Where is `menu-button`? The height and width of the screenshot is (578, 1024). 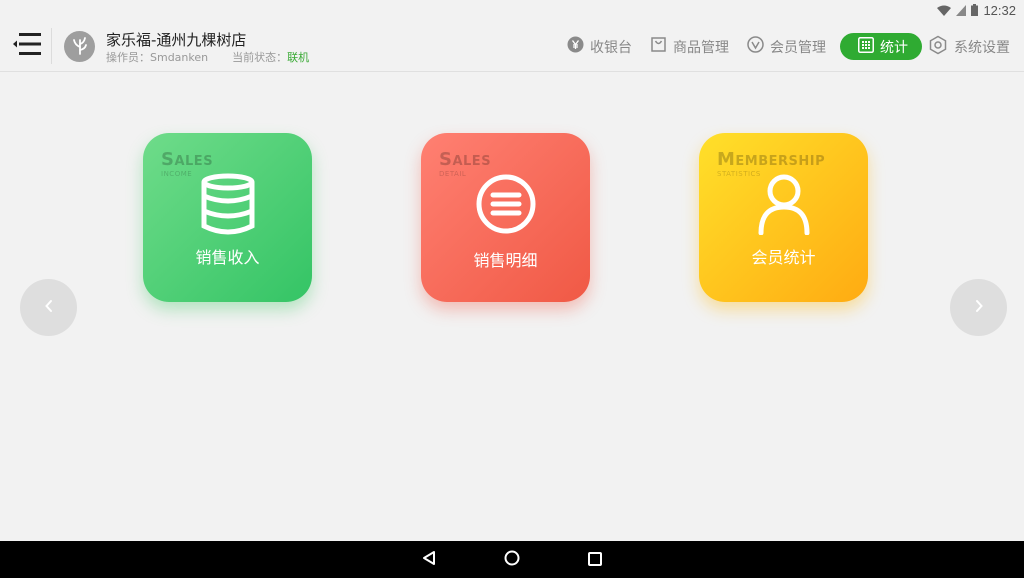
menu-button is located at coordinates (27, 46).